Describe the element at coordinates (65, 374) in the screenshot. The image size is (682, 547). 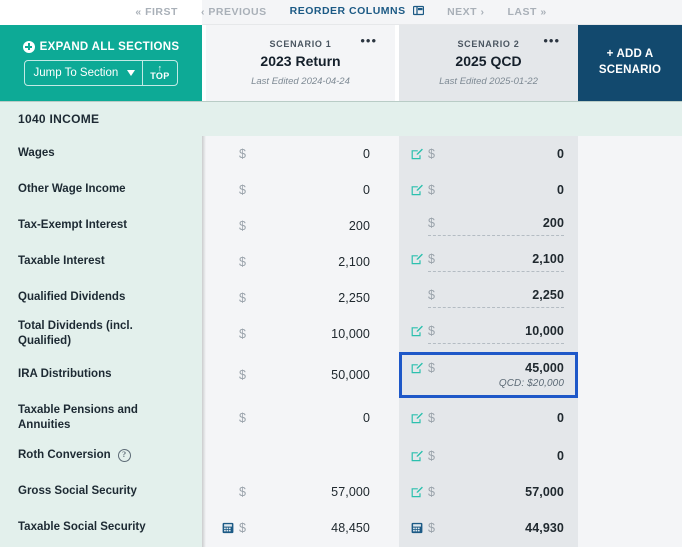
I see `row-label: IRA Distributions` at that location.